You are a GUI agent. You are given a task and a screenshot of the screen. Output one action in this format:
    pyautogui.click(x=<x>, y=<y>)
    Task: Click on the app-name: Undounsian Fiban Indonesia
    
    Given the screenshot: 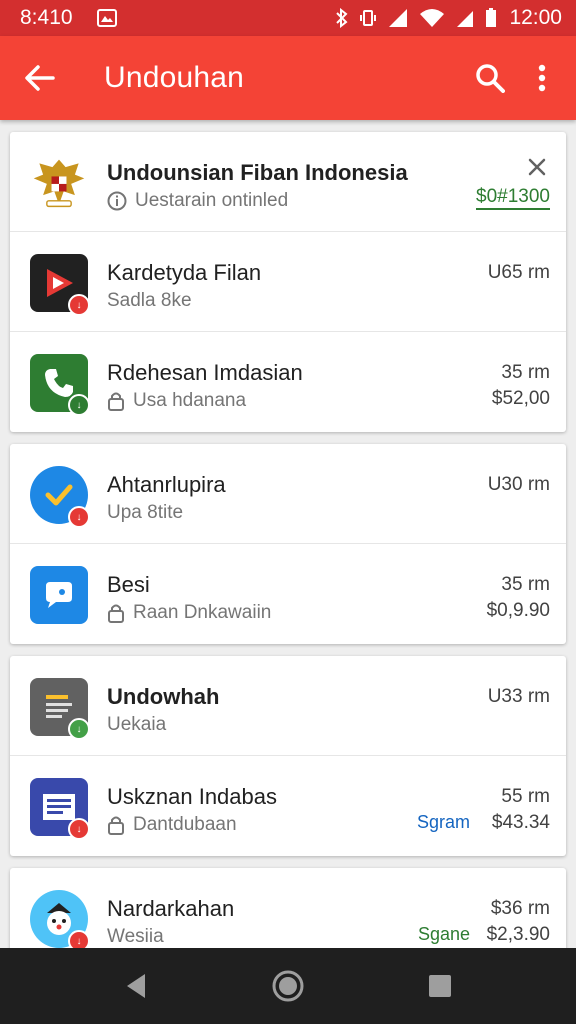 What is the action you would take?
    pyautogui.click(x=257, y=172)
    